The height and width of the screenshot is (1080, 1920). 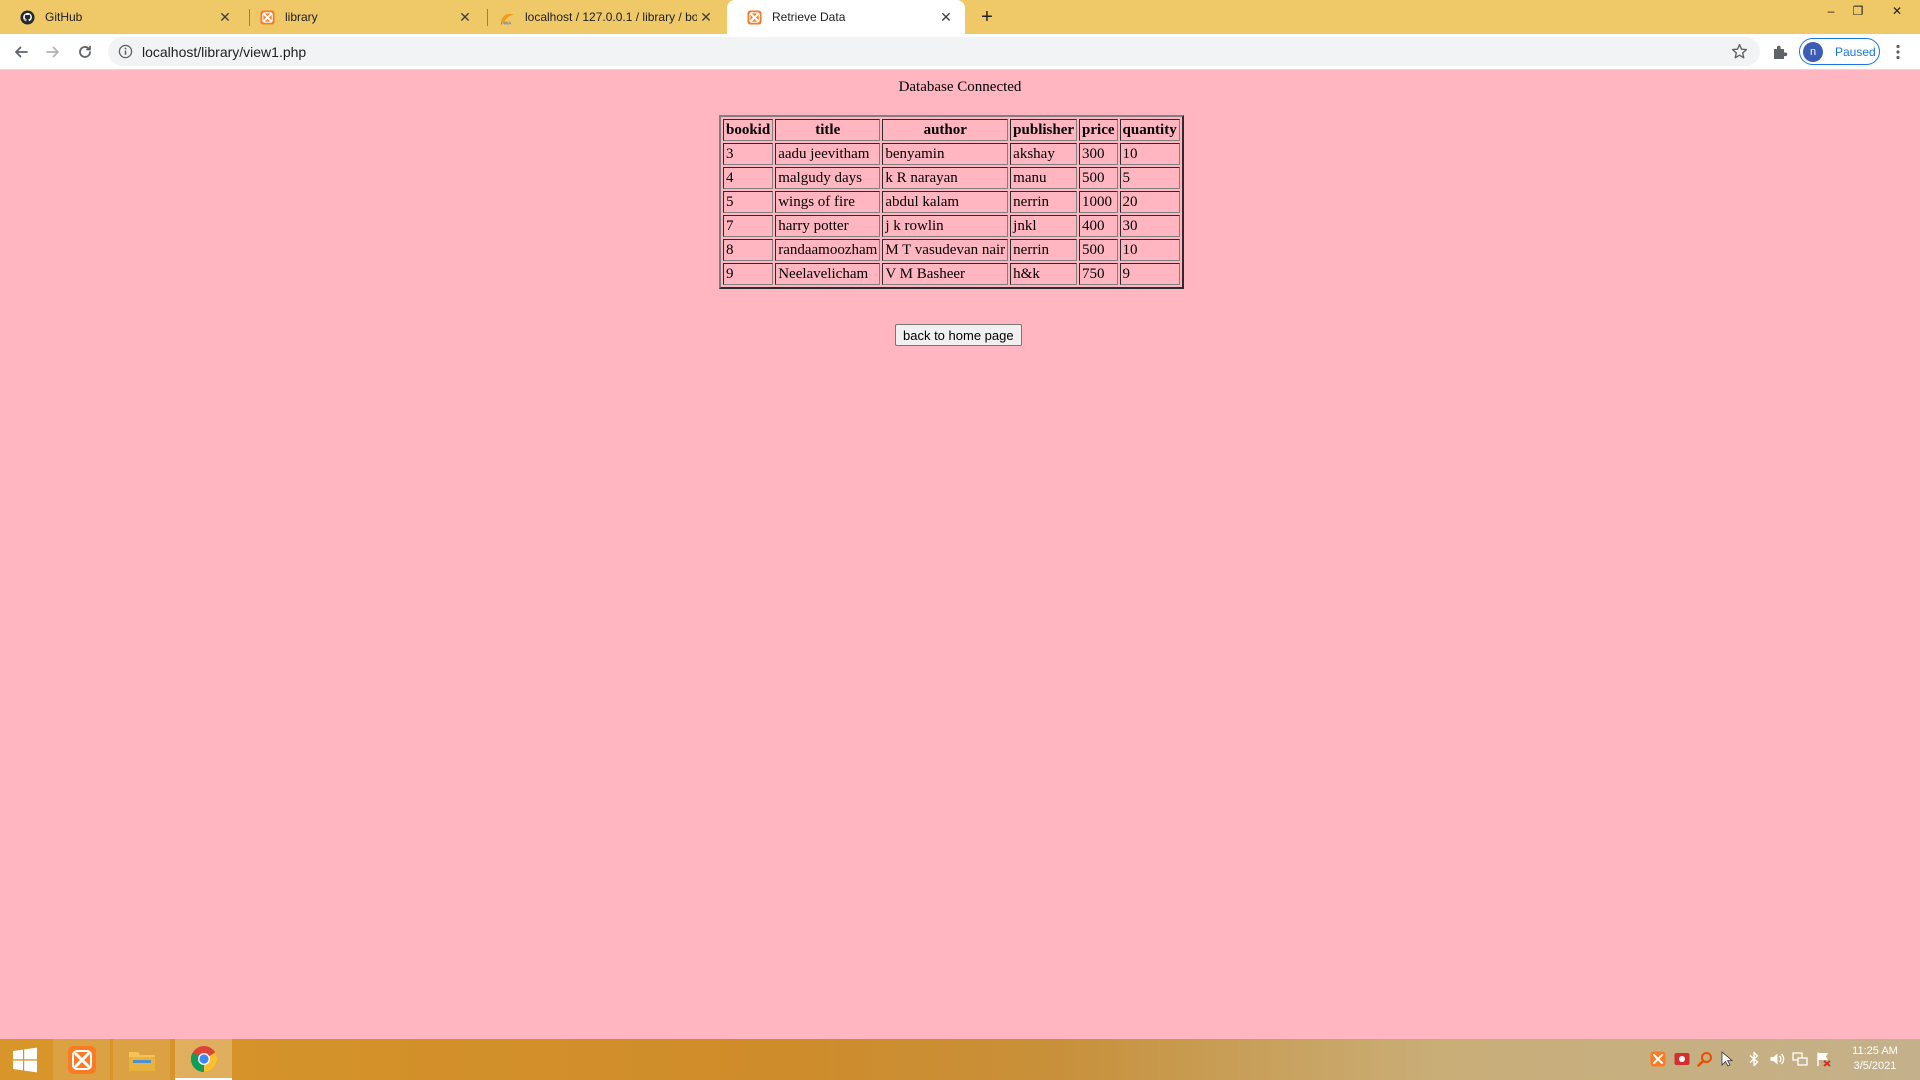 What do you see at coordinates (1813, 51) in the screenshot?
I see `avatar: n` at bounding box center [1813, 51].